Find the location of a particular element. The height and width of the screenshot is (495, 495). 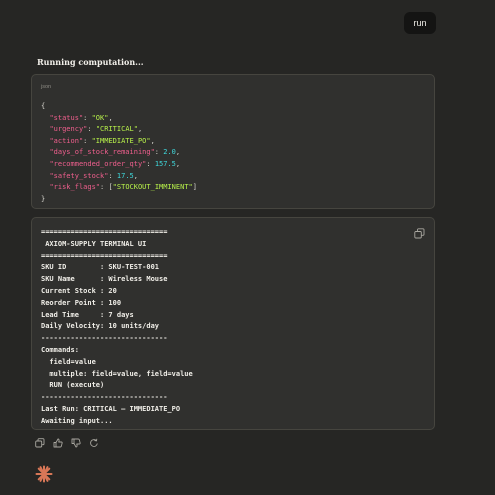

terminal-line: RUN (execute) is located at coordinates (73, 385).